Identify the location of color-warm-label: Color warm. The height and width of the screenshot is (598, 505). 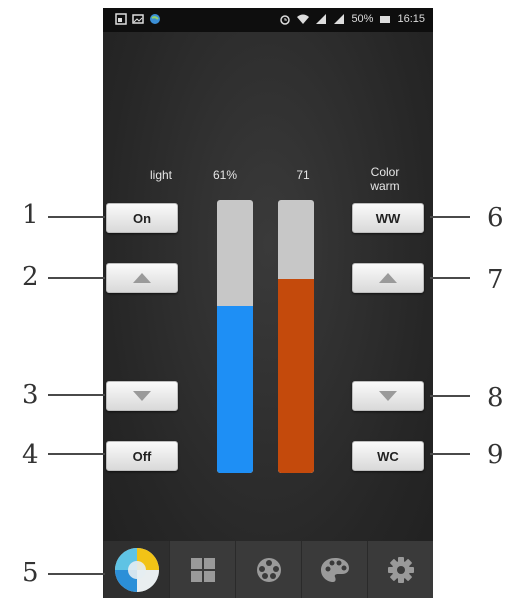
(385, 179).